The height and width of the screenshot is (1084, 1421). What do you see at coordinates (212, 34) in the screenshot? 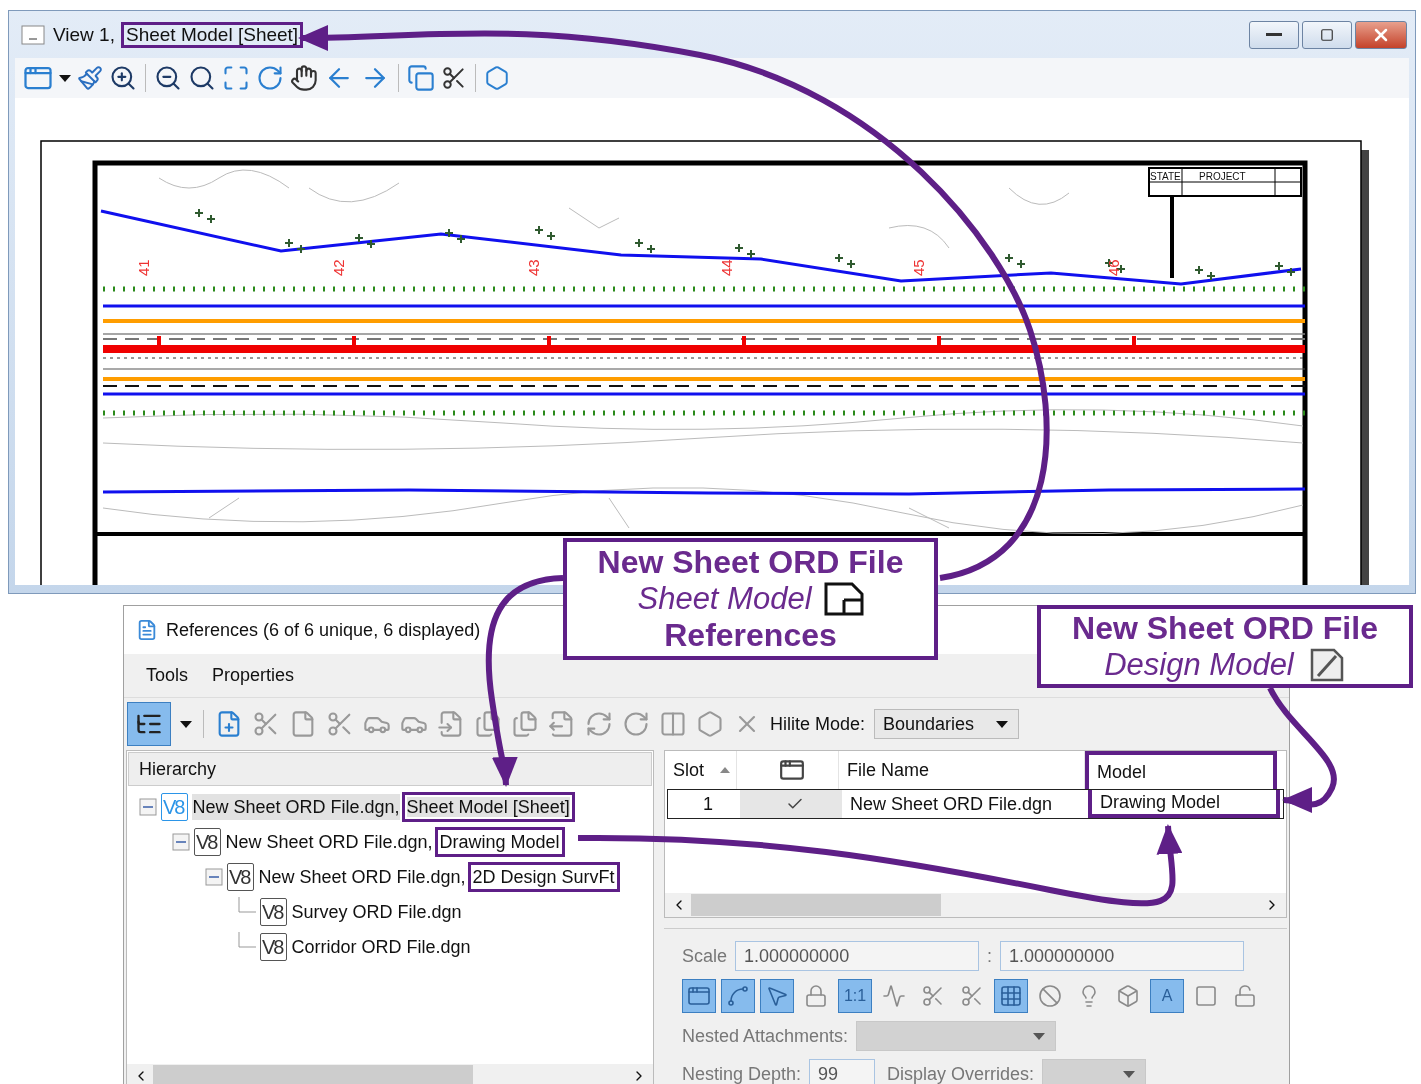
I see `window-title-model: Sheet Model [Sheet]` at bounding box center [212, 34].